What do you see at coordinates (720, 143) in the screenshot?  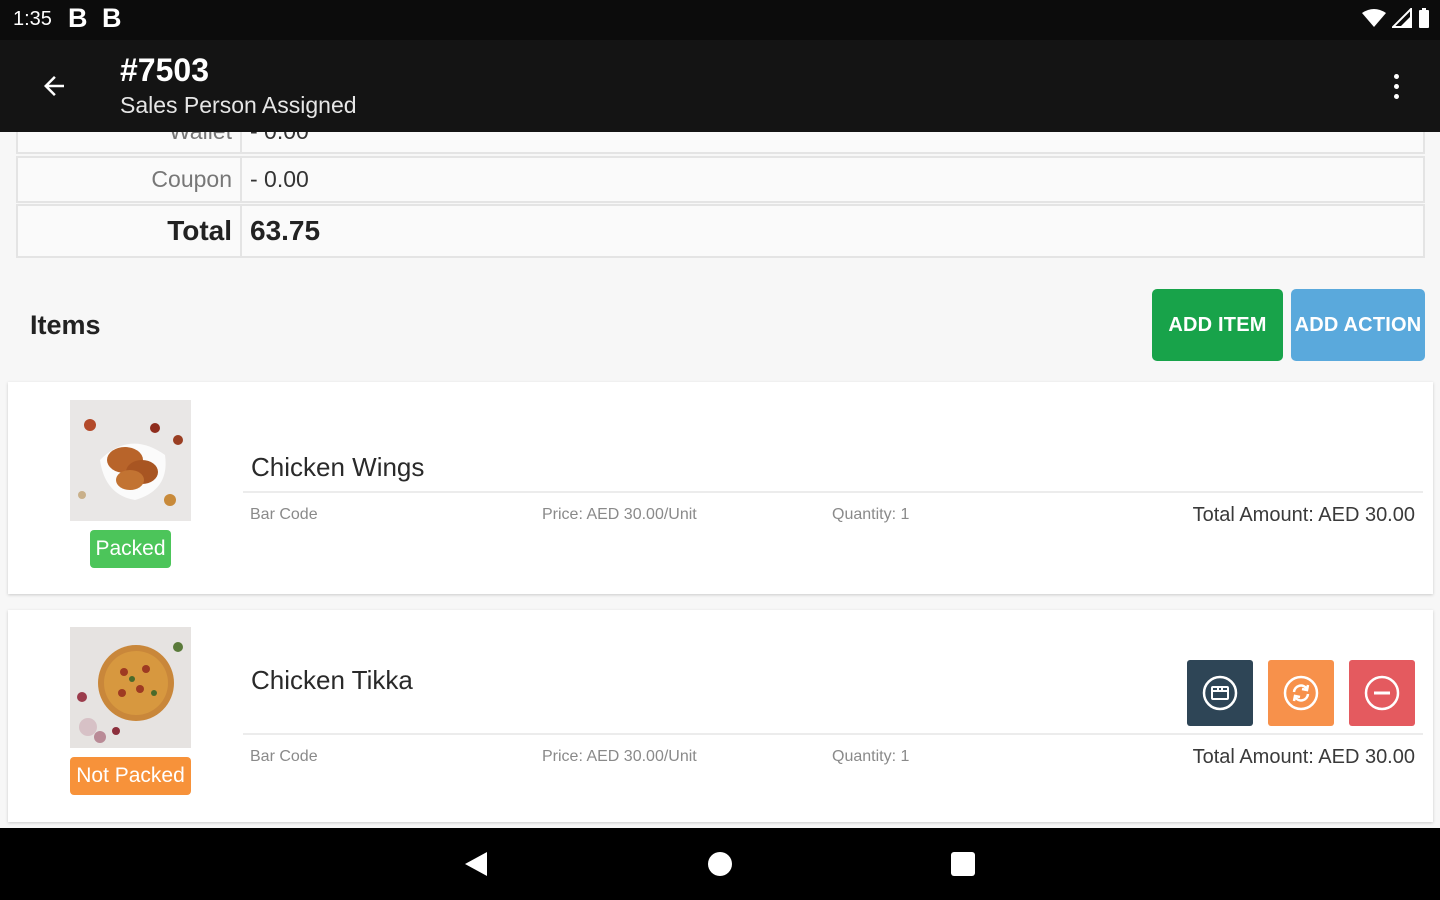 I see `summary-row-wallet: Wallet - 0.00` at bounding box center [720, 143].